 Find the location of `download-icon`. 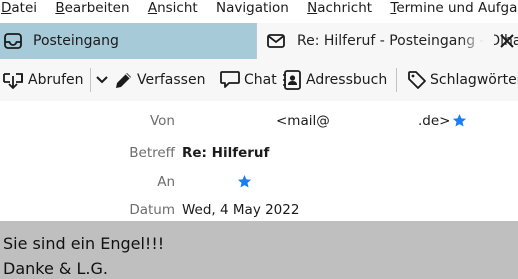

download-icon is located at coordinates (13, 81).